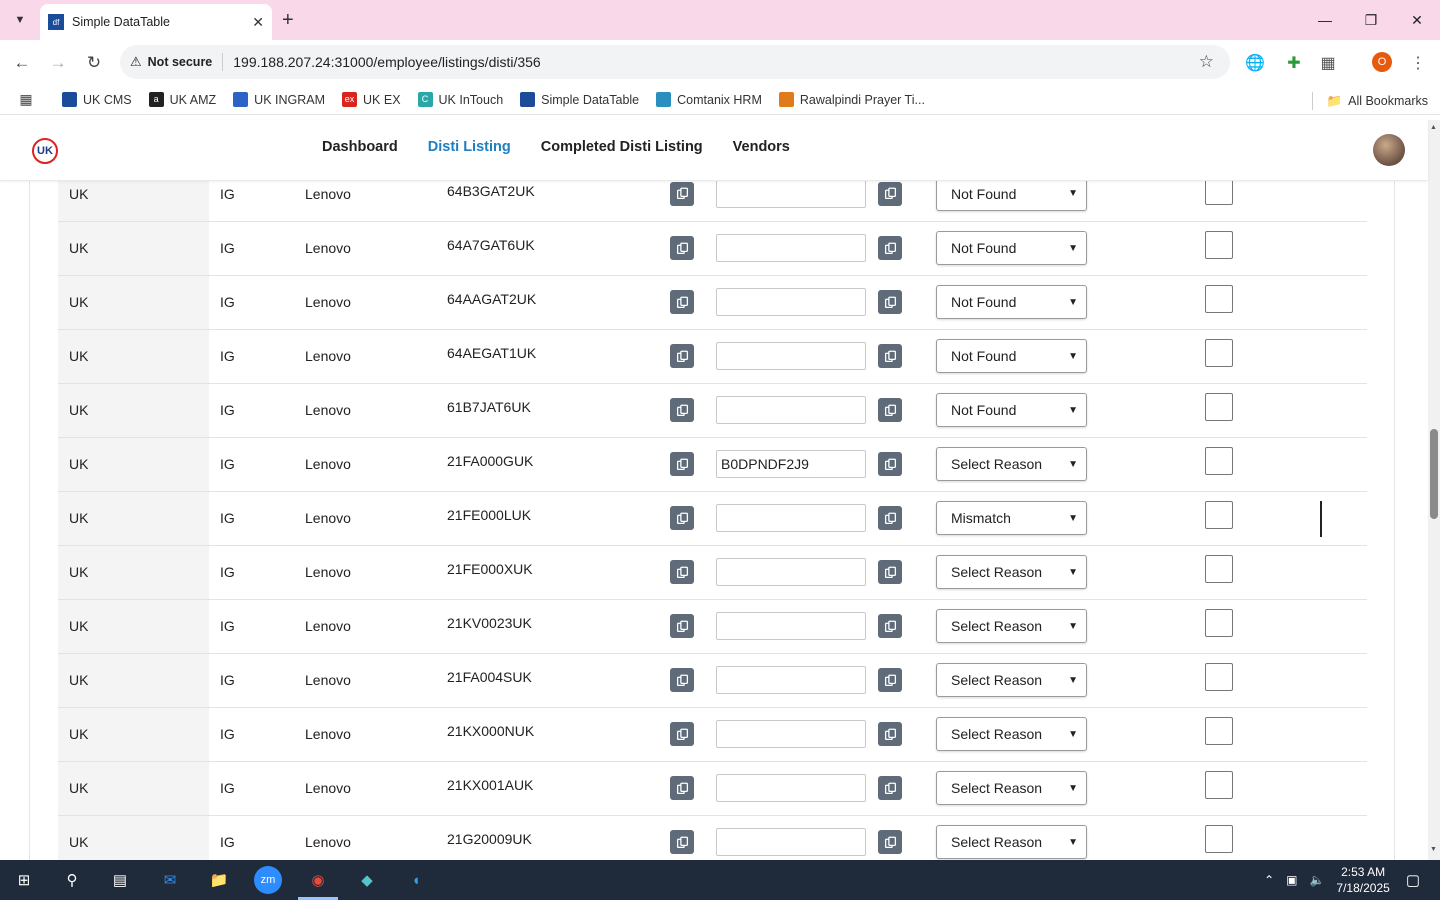 The width and height of the screenshot is (1440, 900). What do you see at coordinates (1316, 880) in the screenshot?
I see `volume-muted-icon: 🔈` at bounding box center [1316, 880].